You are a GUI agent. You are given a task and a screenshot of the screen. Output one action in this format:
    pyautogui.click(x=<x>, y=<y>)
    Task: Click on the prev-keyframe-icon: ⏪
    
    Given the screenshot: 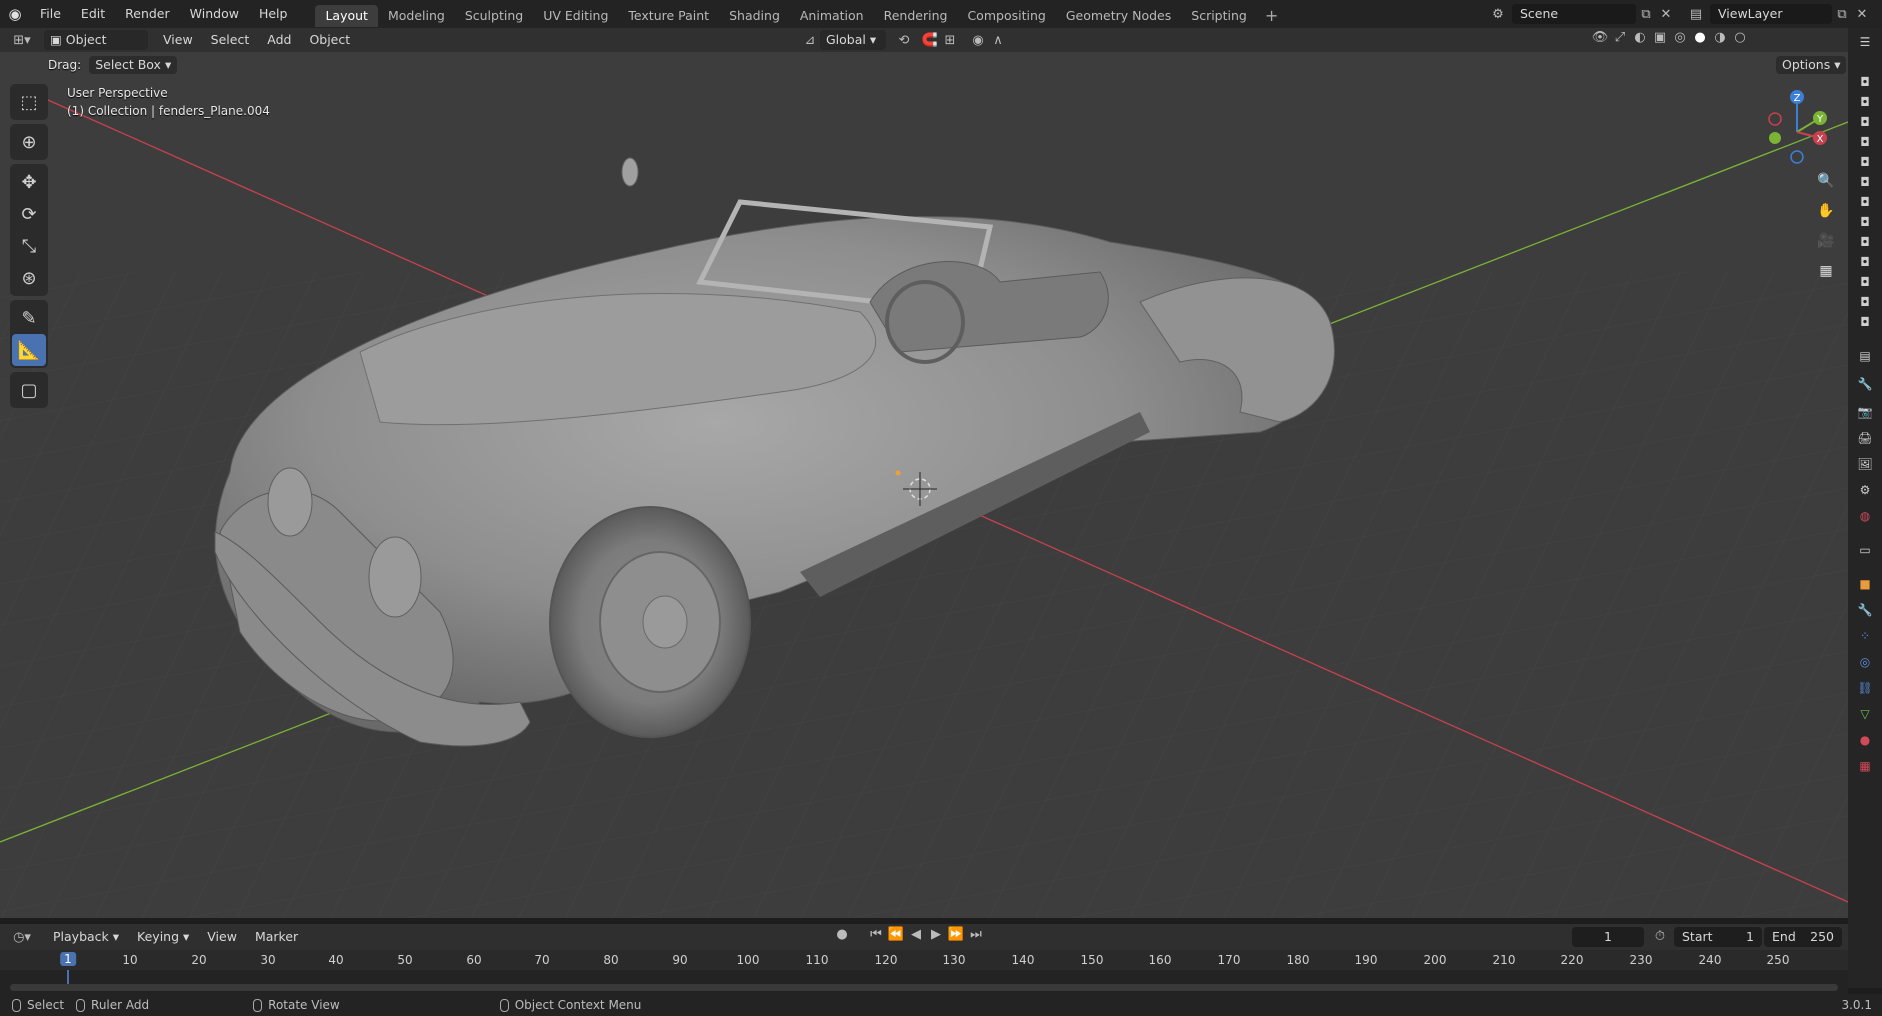 What is the action you would take?
    pyautogui.click(x=896, y=934)
    